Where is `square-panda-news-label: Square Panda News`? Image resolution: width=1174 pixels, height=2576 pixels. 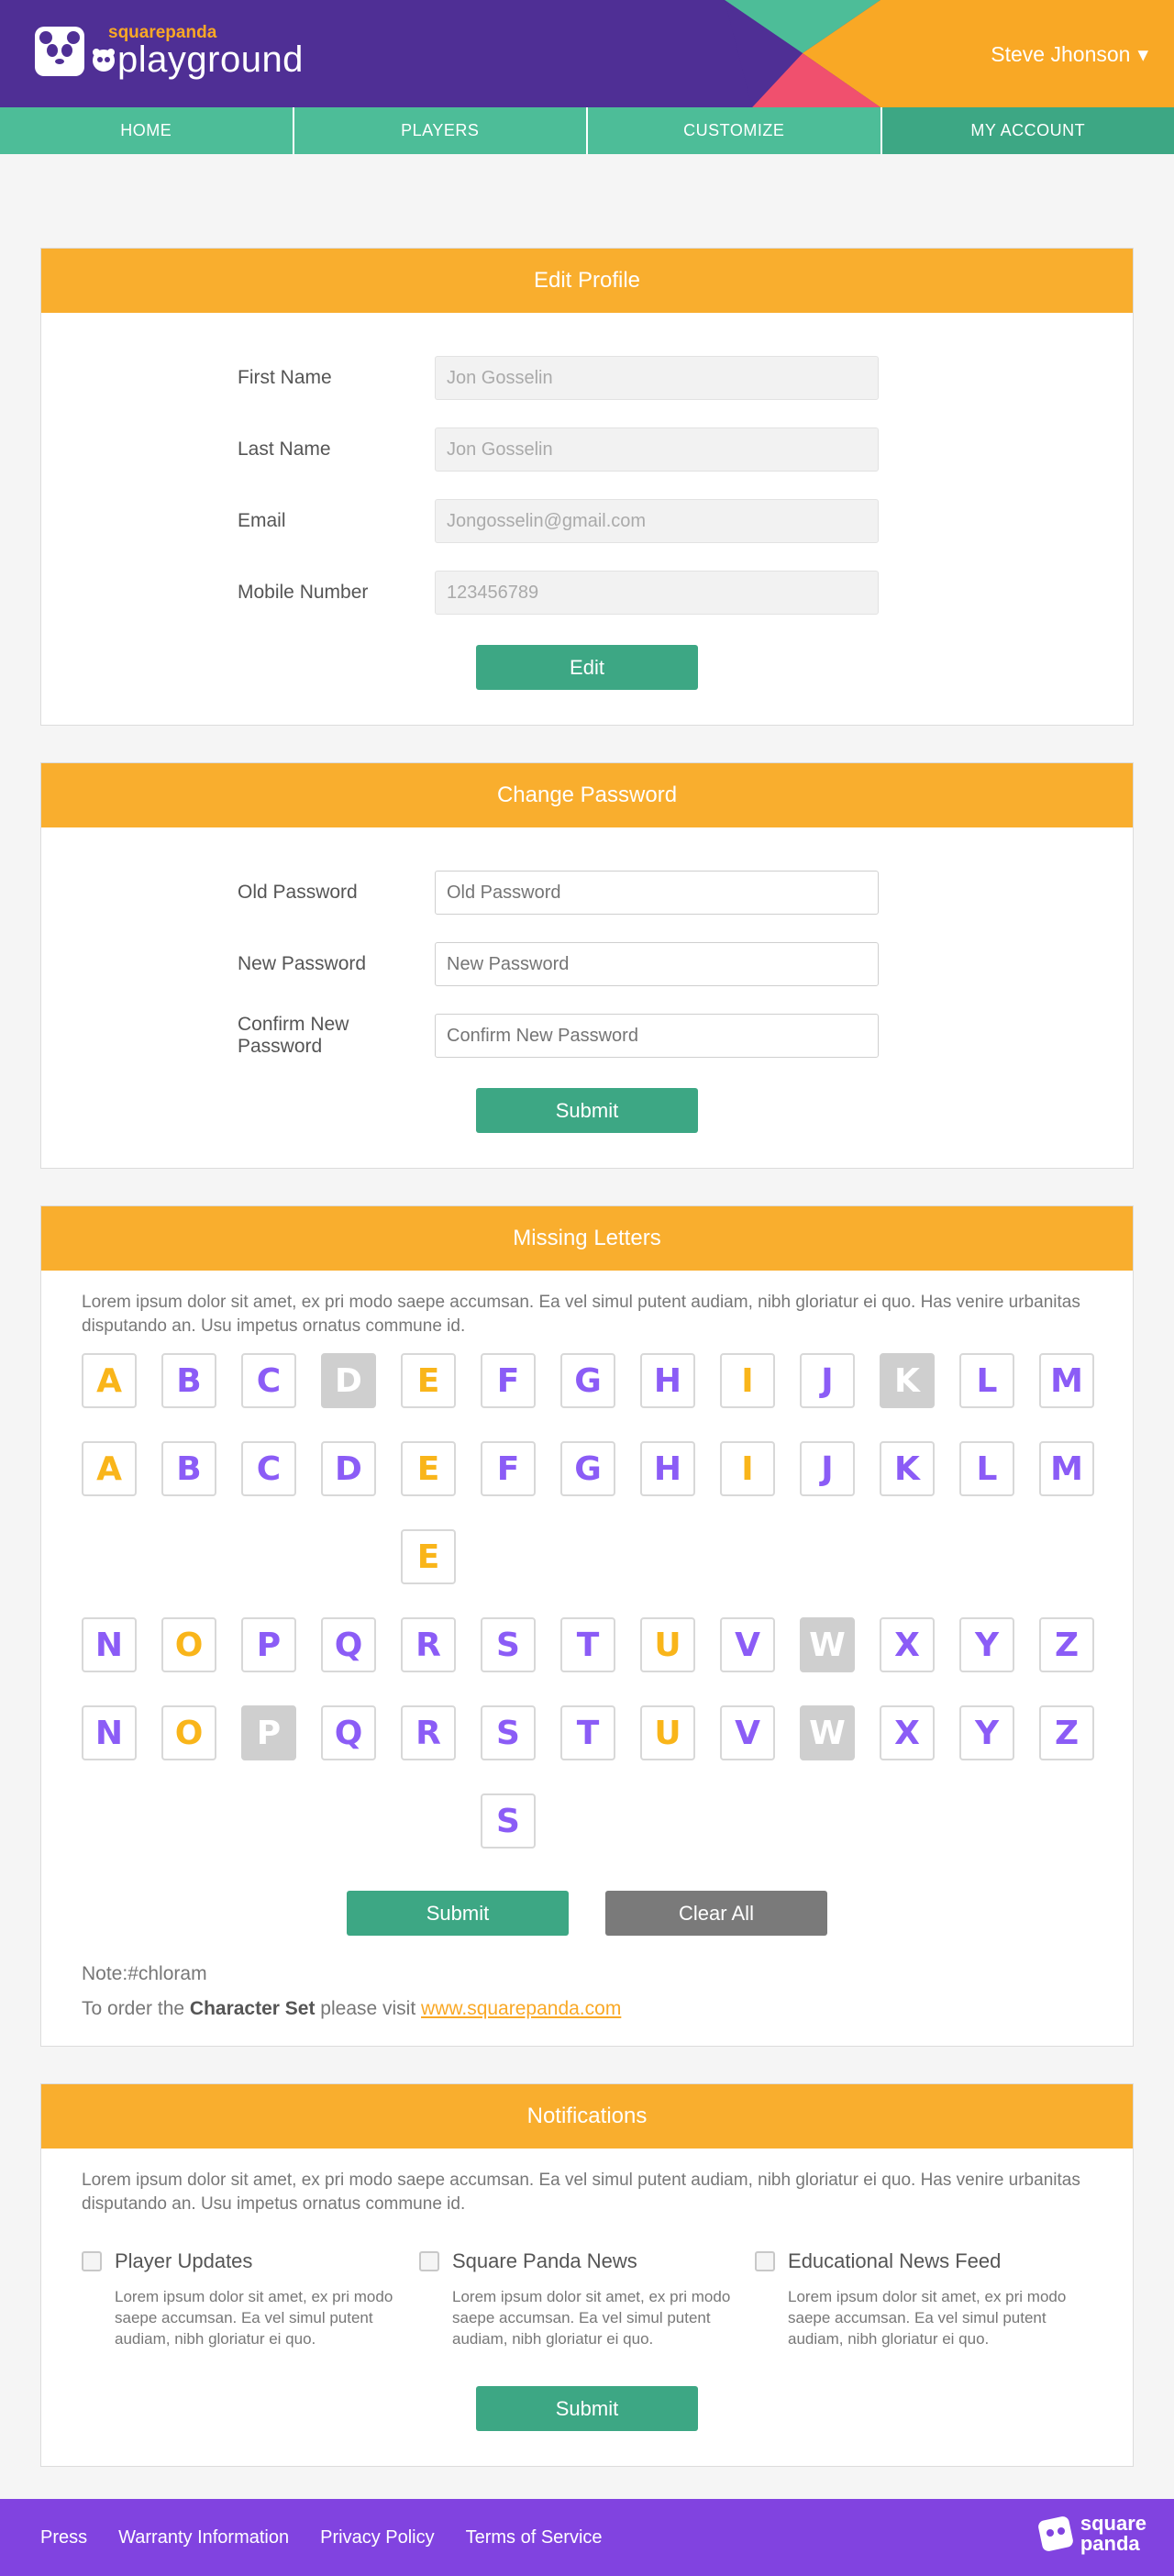 square-panda-news-label: Square Panda News is located at coordinates (544, 2261).